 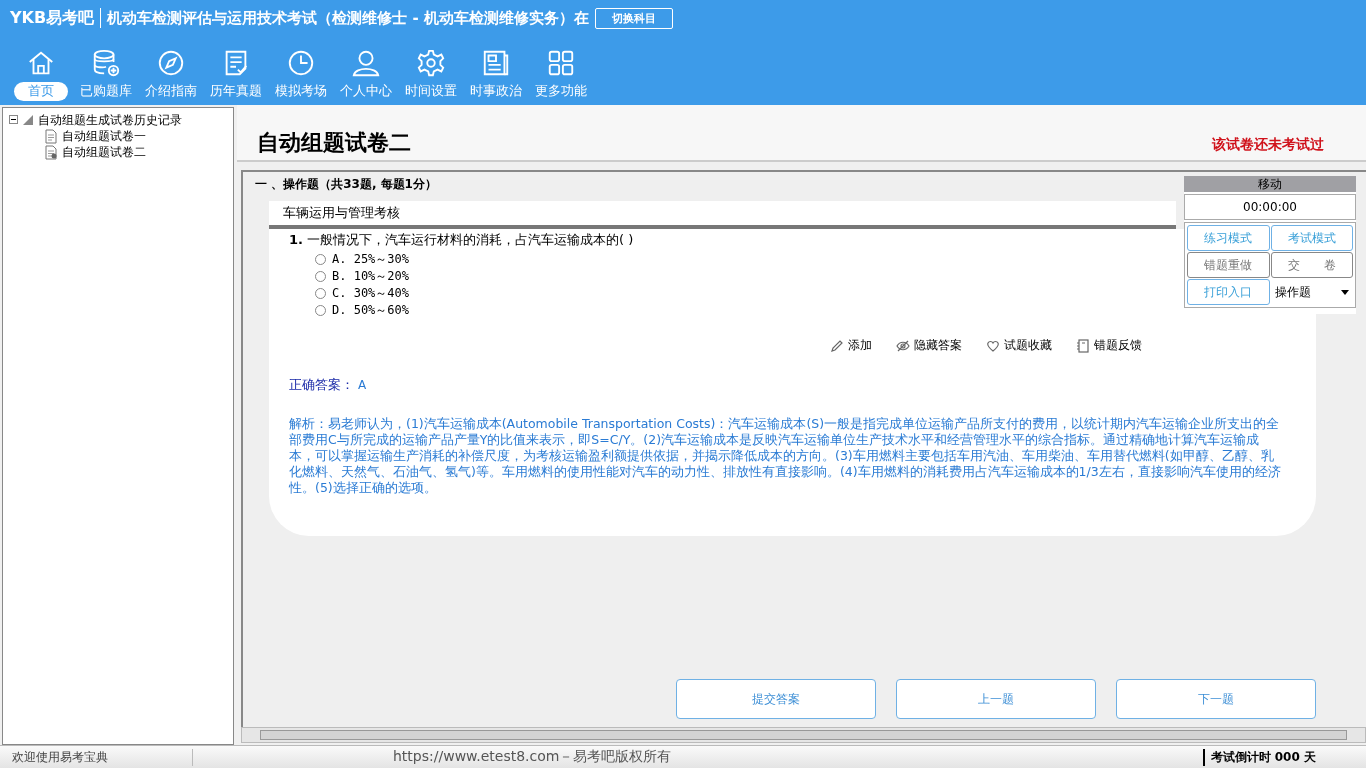 I want to click on mode-button: 错题重做, so click(x=1228, y=265).